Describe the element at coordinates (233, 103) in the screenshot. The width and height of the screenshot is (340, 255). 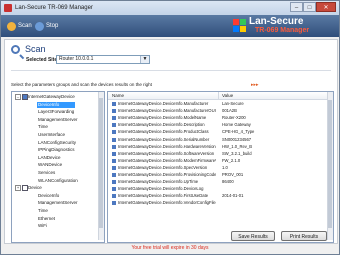
I see `parameter-value: Lan-Secure` at that location.